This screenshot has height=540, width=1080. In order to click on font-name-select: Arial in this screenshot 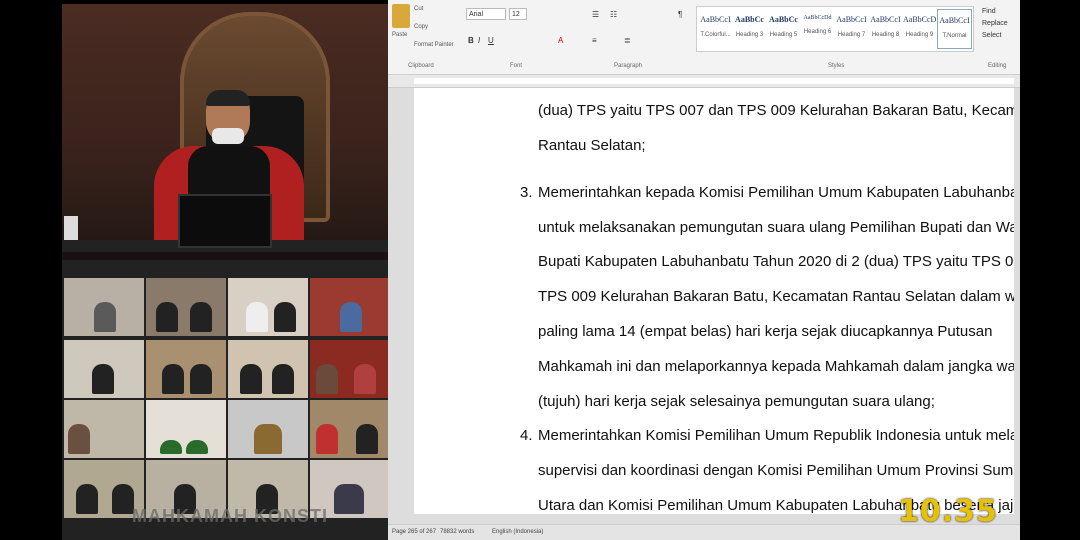, I will do `click(486, 14)`.